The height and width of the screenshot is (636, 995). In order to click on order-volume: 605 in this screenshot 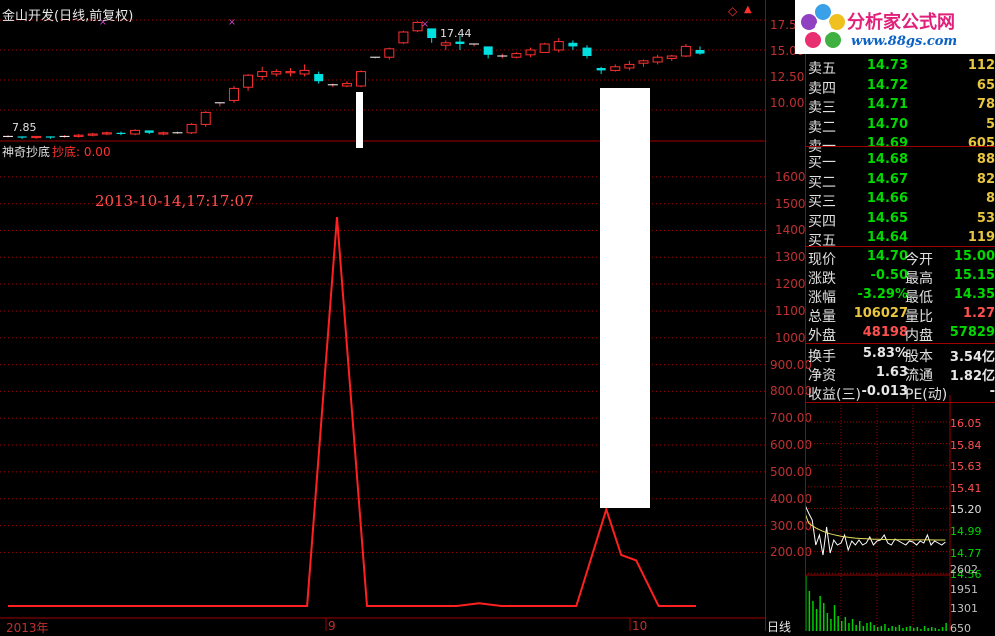, I will do `click(981, 143)`.